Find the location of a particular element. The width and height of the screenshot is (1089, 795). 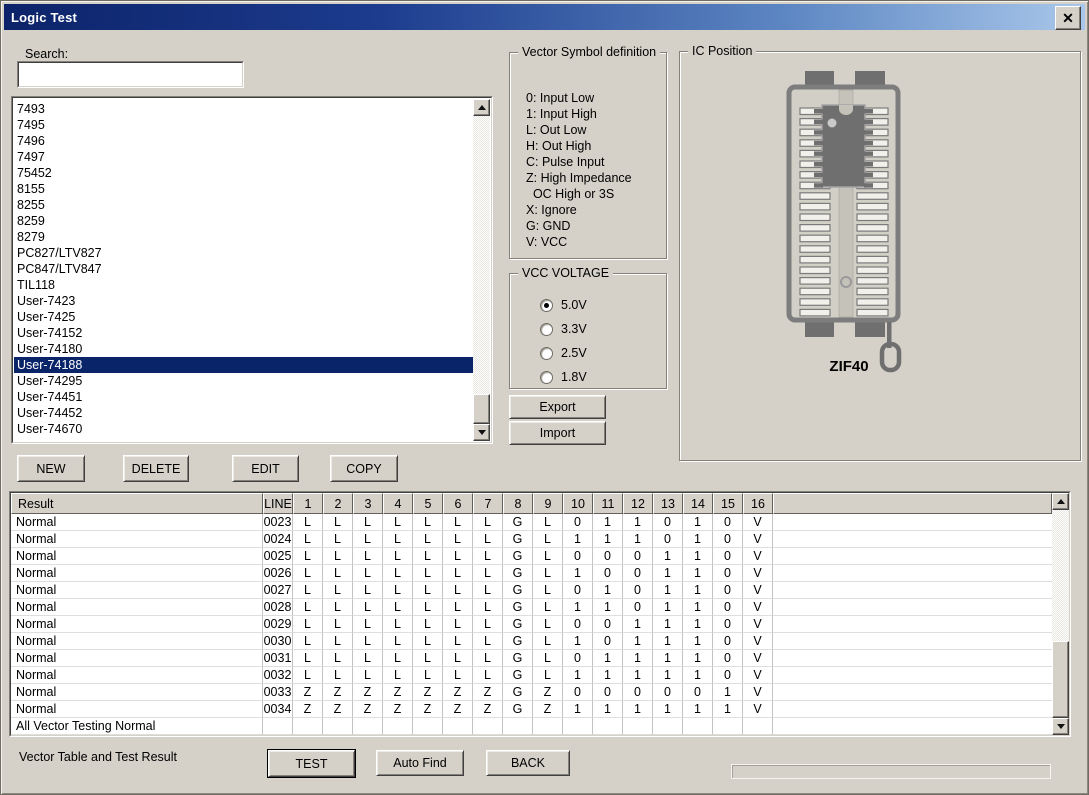

chip-pin-stub is located at coordinates (818, 153).